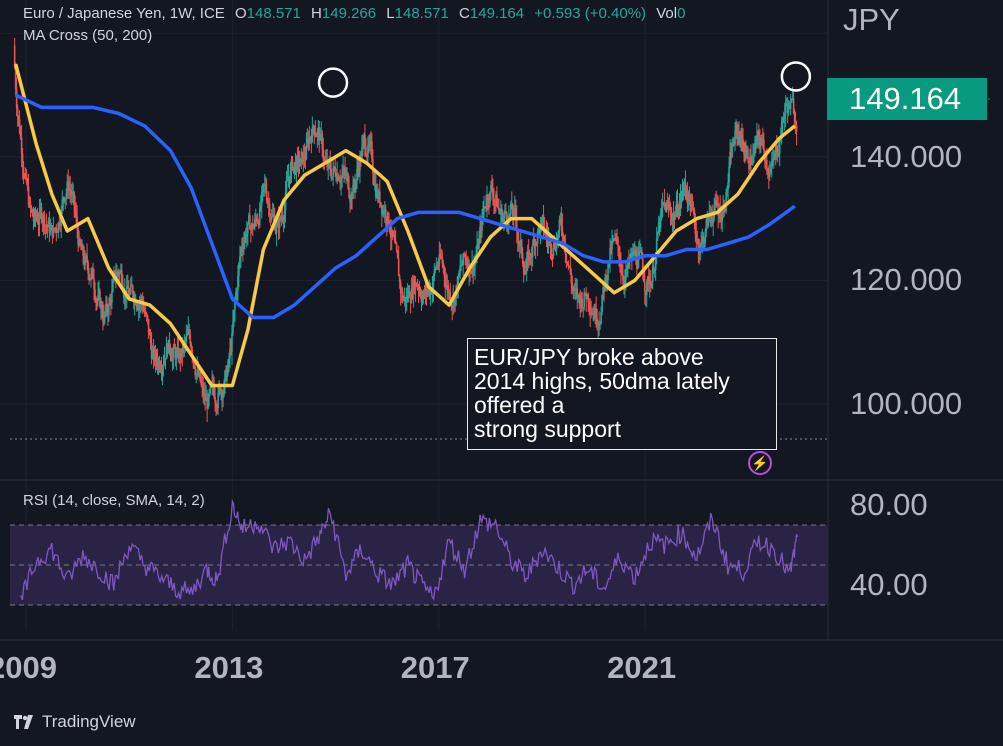 The width and height of the screenshot is (1003, 746). I want to click on open-label: O, so click(240, 13).